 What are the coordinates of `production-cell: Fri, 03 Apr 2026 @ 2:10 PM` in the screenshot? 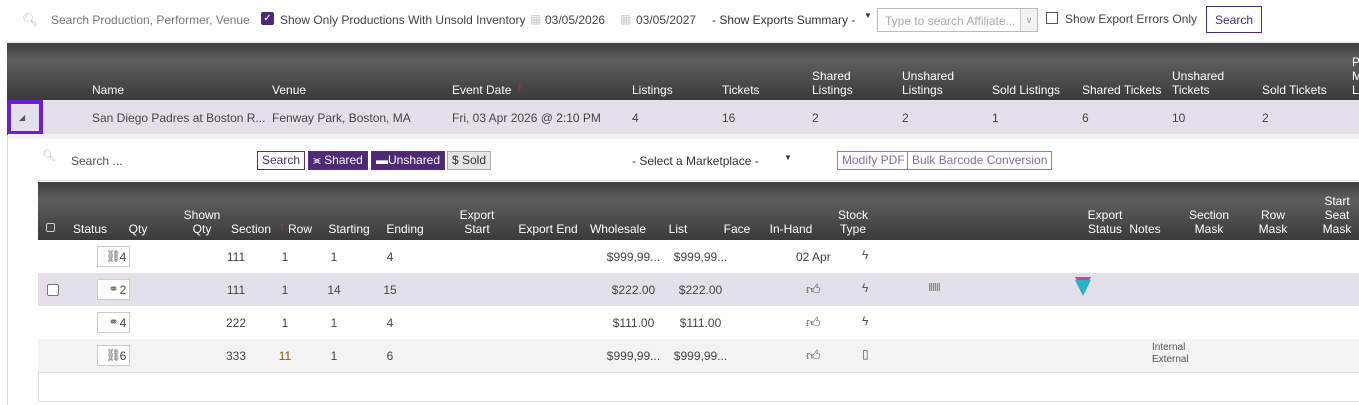 It's located at (526, 118).